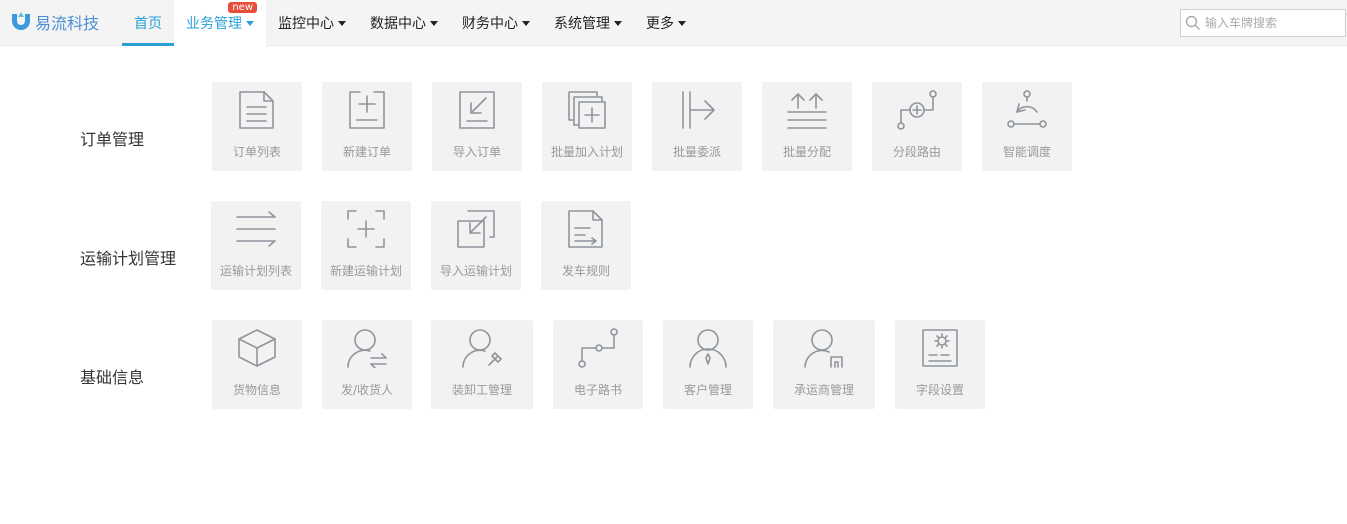 Image resolution: width=1347 pixels, height=524 pixels. I want to click on nav-finance: 财务中心, so click(496, 23).